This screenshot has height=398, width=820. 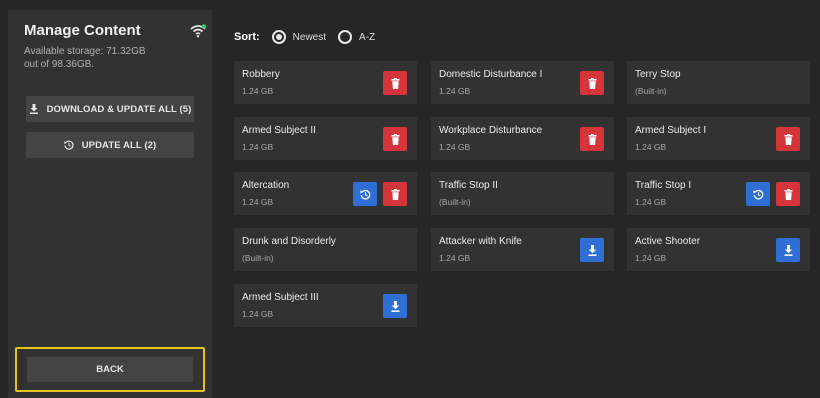 What do you see at coordinates (280, 297) in the screenshot?
I see `content-name: Armed Subject III` at bounding box center [280, 297].